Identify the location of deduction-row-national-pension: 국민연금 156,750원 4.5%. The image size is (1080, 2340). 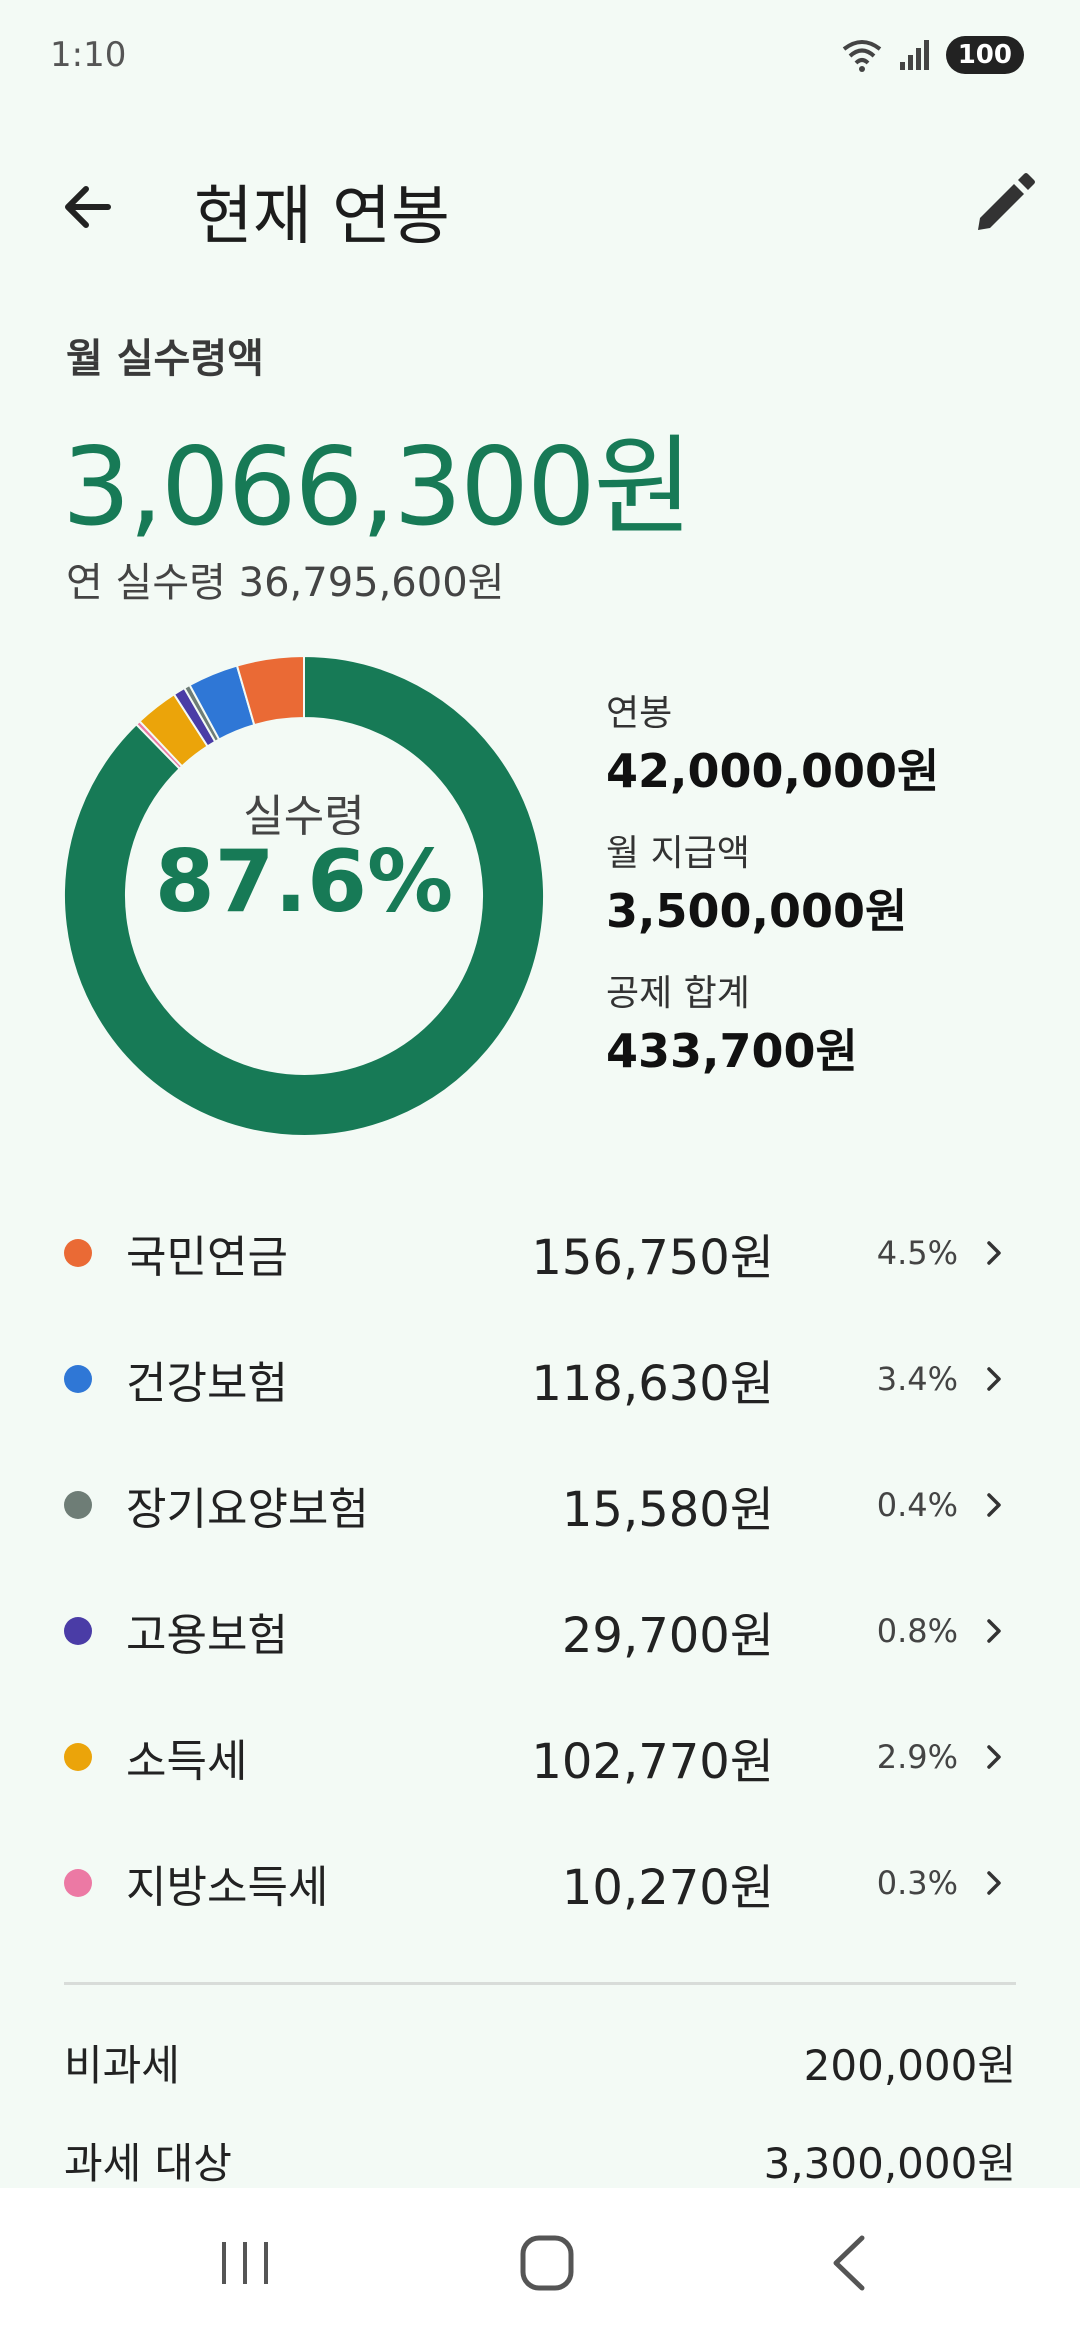
(540, 1253).